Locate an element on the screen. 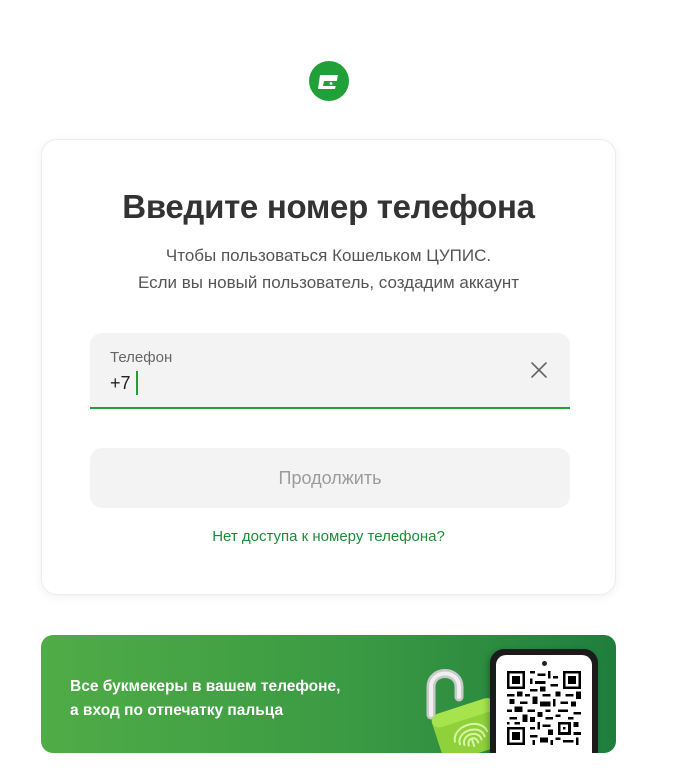  page-title: Введите номер телефона is located at coordinates (328, 206).